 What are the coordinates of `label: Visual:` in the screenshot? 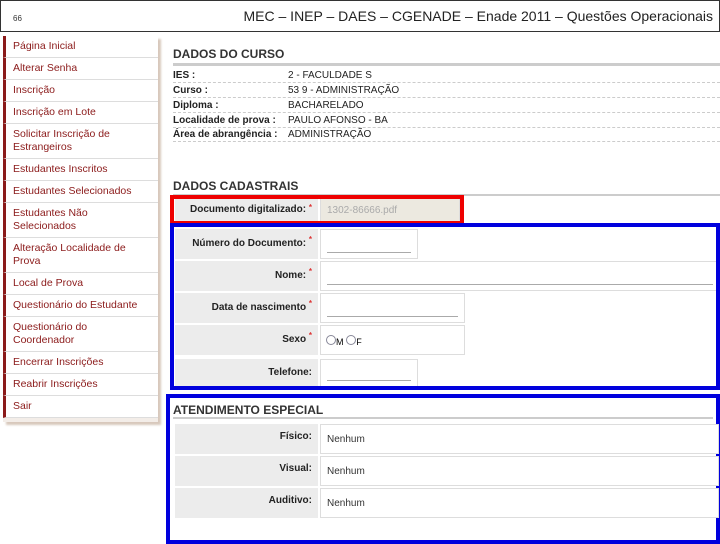 It's located at (295, 468).